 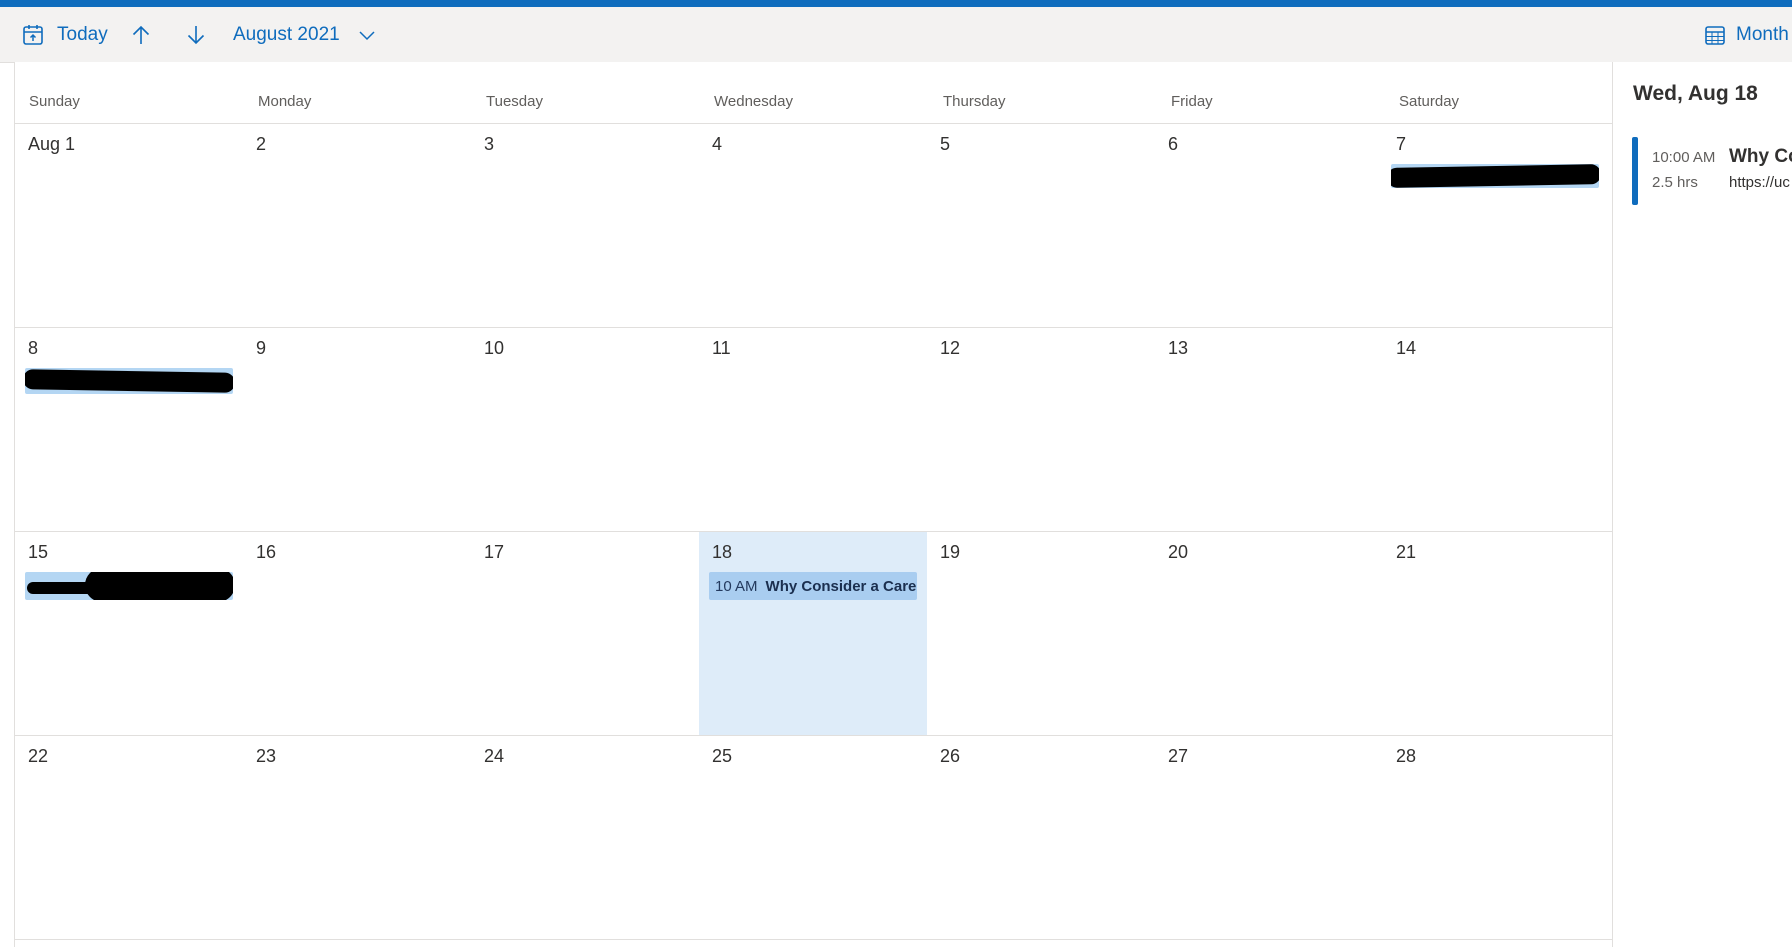 What do you see at coordinates (266, 756) in the screenshot?
I see `day-number: 23` at bounding box center [266, 756].